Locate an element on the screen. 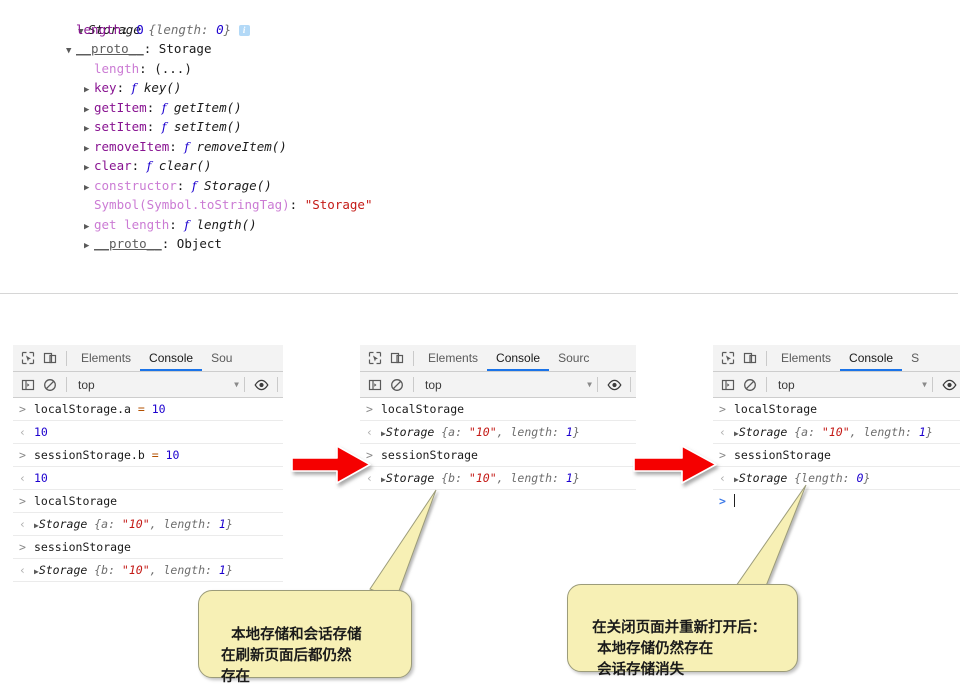 The height and width of the screenshot is (688, 975). tree-bottom-divider is located at coordinates (479, 293).